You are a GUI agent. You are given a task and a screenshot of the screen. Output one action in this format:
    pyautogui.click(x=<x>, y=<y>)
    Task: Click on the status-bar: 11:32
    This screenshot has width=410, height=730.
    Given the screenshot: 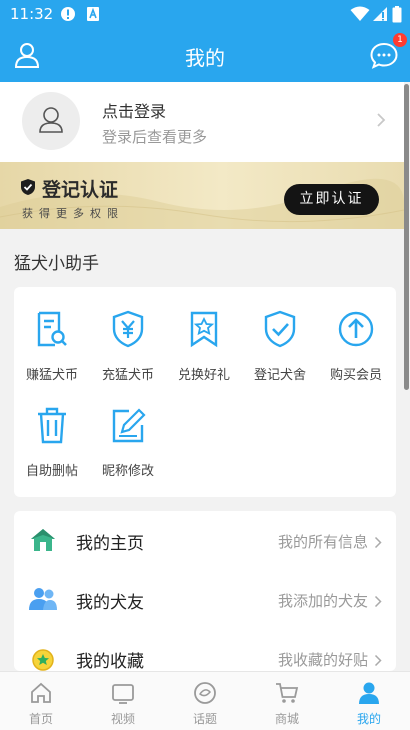 What is the action you would take?
    pyautogui.click(x=205, y=14)
    